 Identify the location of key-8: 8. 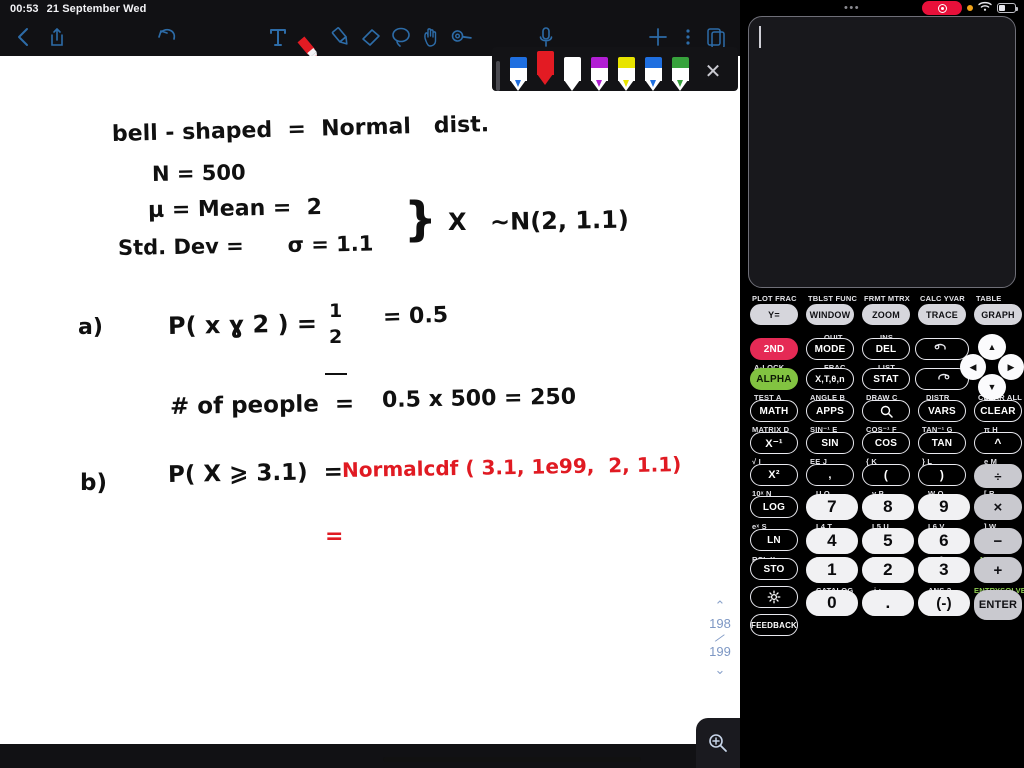
(888, 507).